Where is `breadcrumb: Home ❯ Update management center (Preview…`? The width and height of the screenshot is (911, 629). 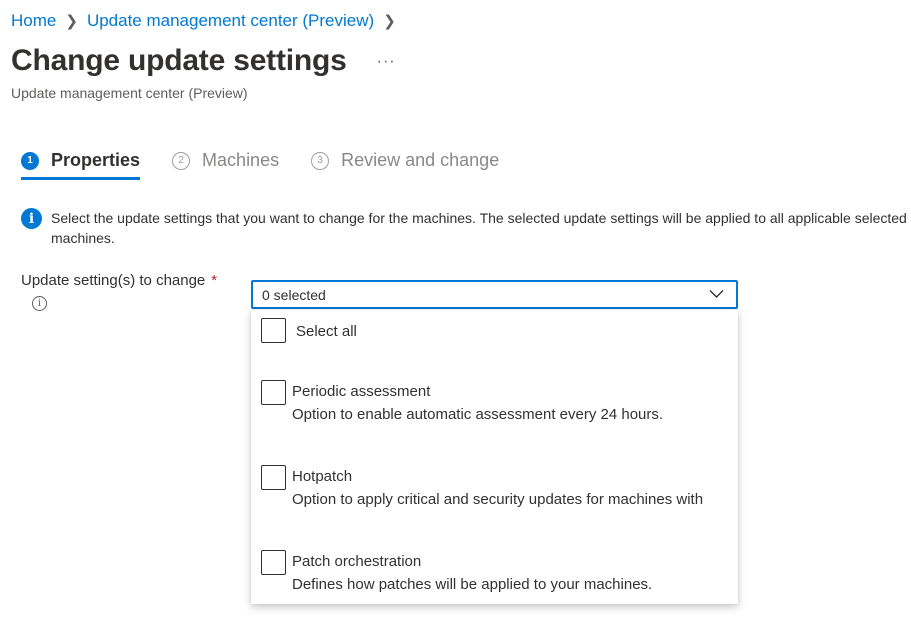 breadcrumb: Home ❯ Update management center (Preview… is located at coordinates (208, 21).